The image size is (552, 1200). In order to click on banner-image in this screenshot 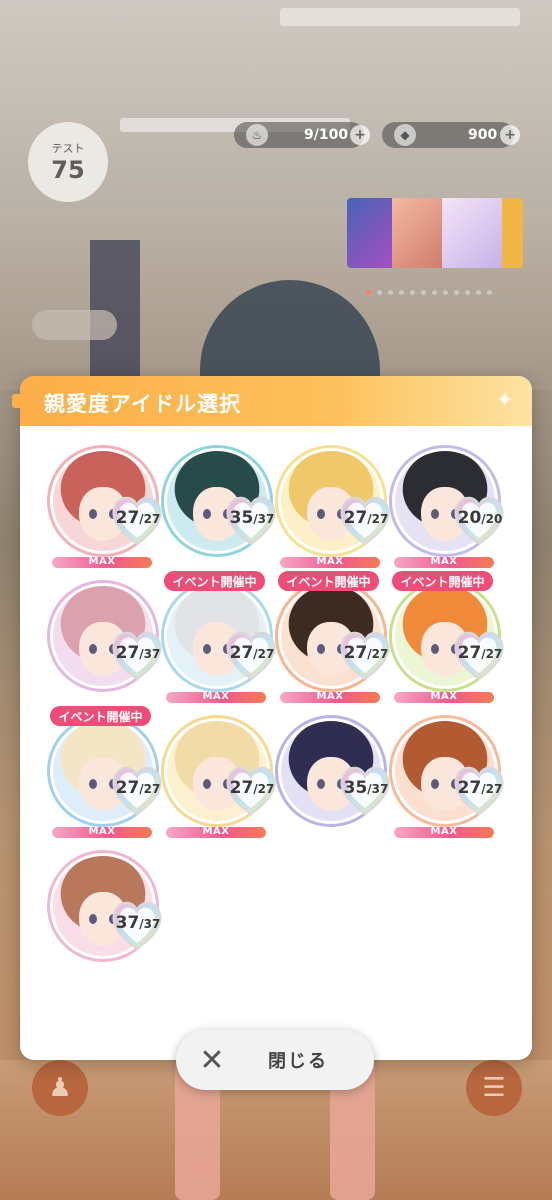, I will do `click(417, 233)`.